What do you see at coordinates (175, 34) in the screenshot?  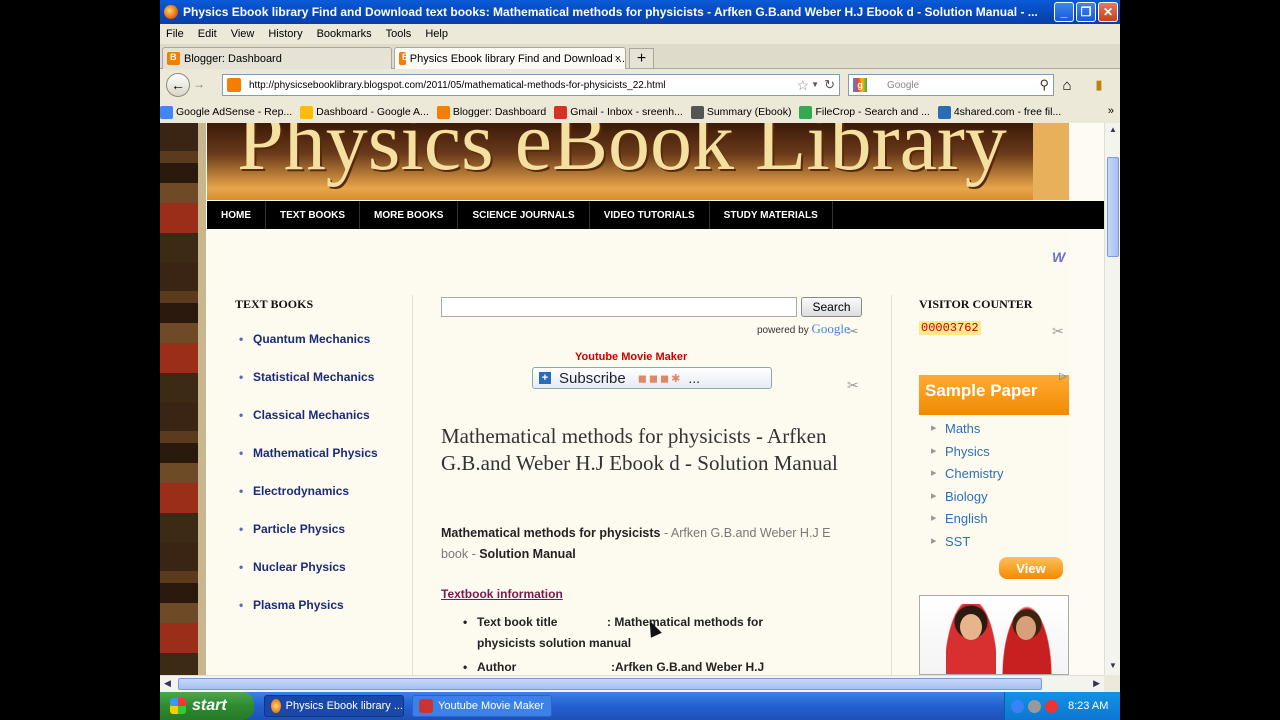 I see `menu-file: File` at bounding box center [175, 34].